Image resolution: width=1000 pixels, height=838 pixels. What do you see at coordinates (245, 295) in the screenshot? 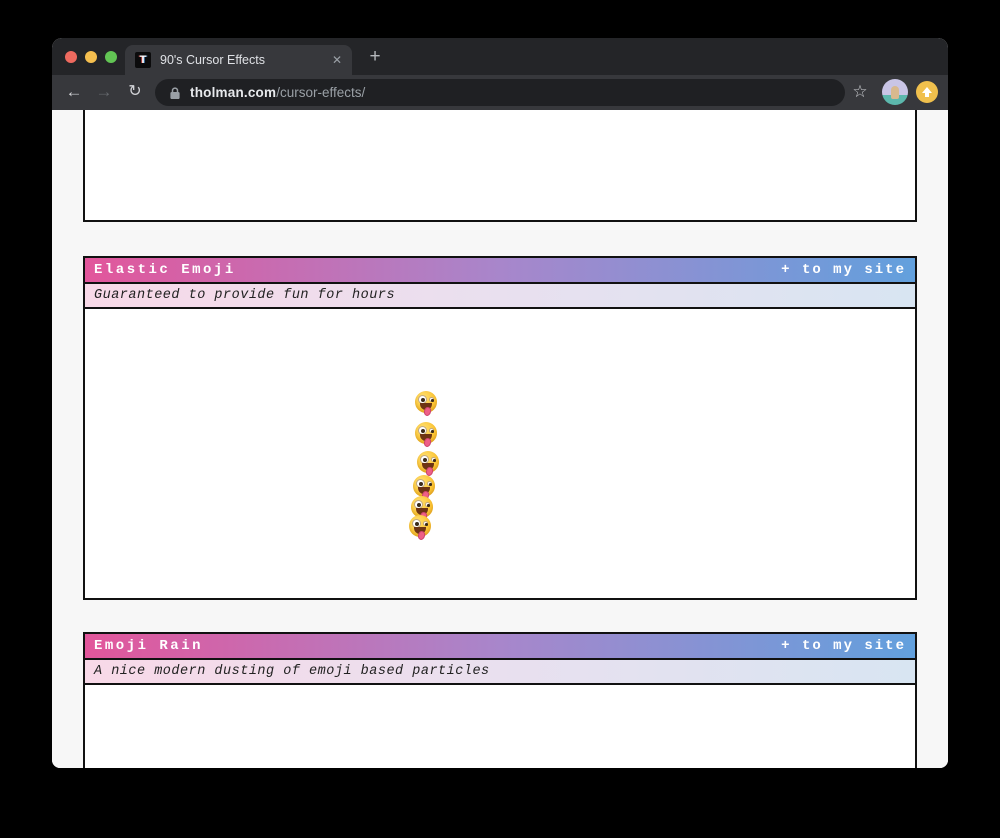
I see `section-subtitle-text: Guaranteed to provide fun for hours` at bounding box center [245, 295].